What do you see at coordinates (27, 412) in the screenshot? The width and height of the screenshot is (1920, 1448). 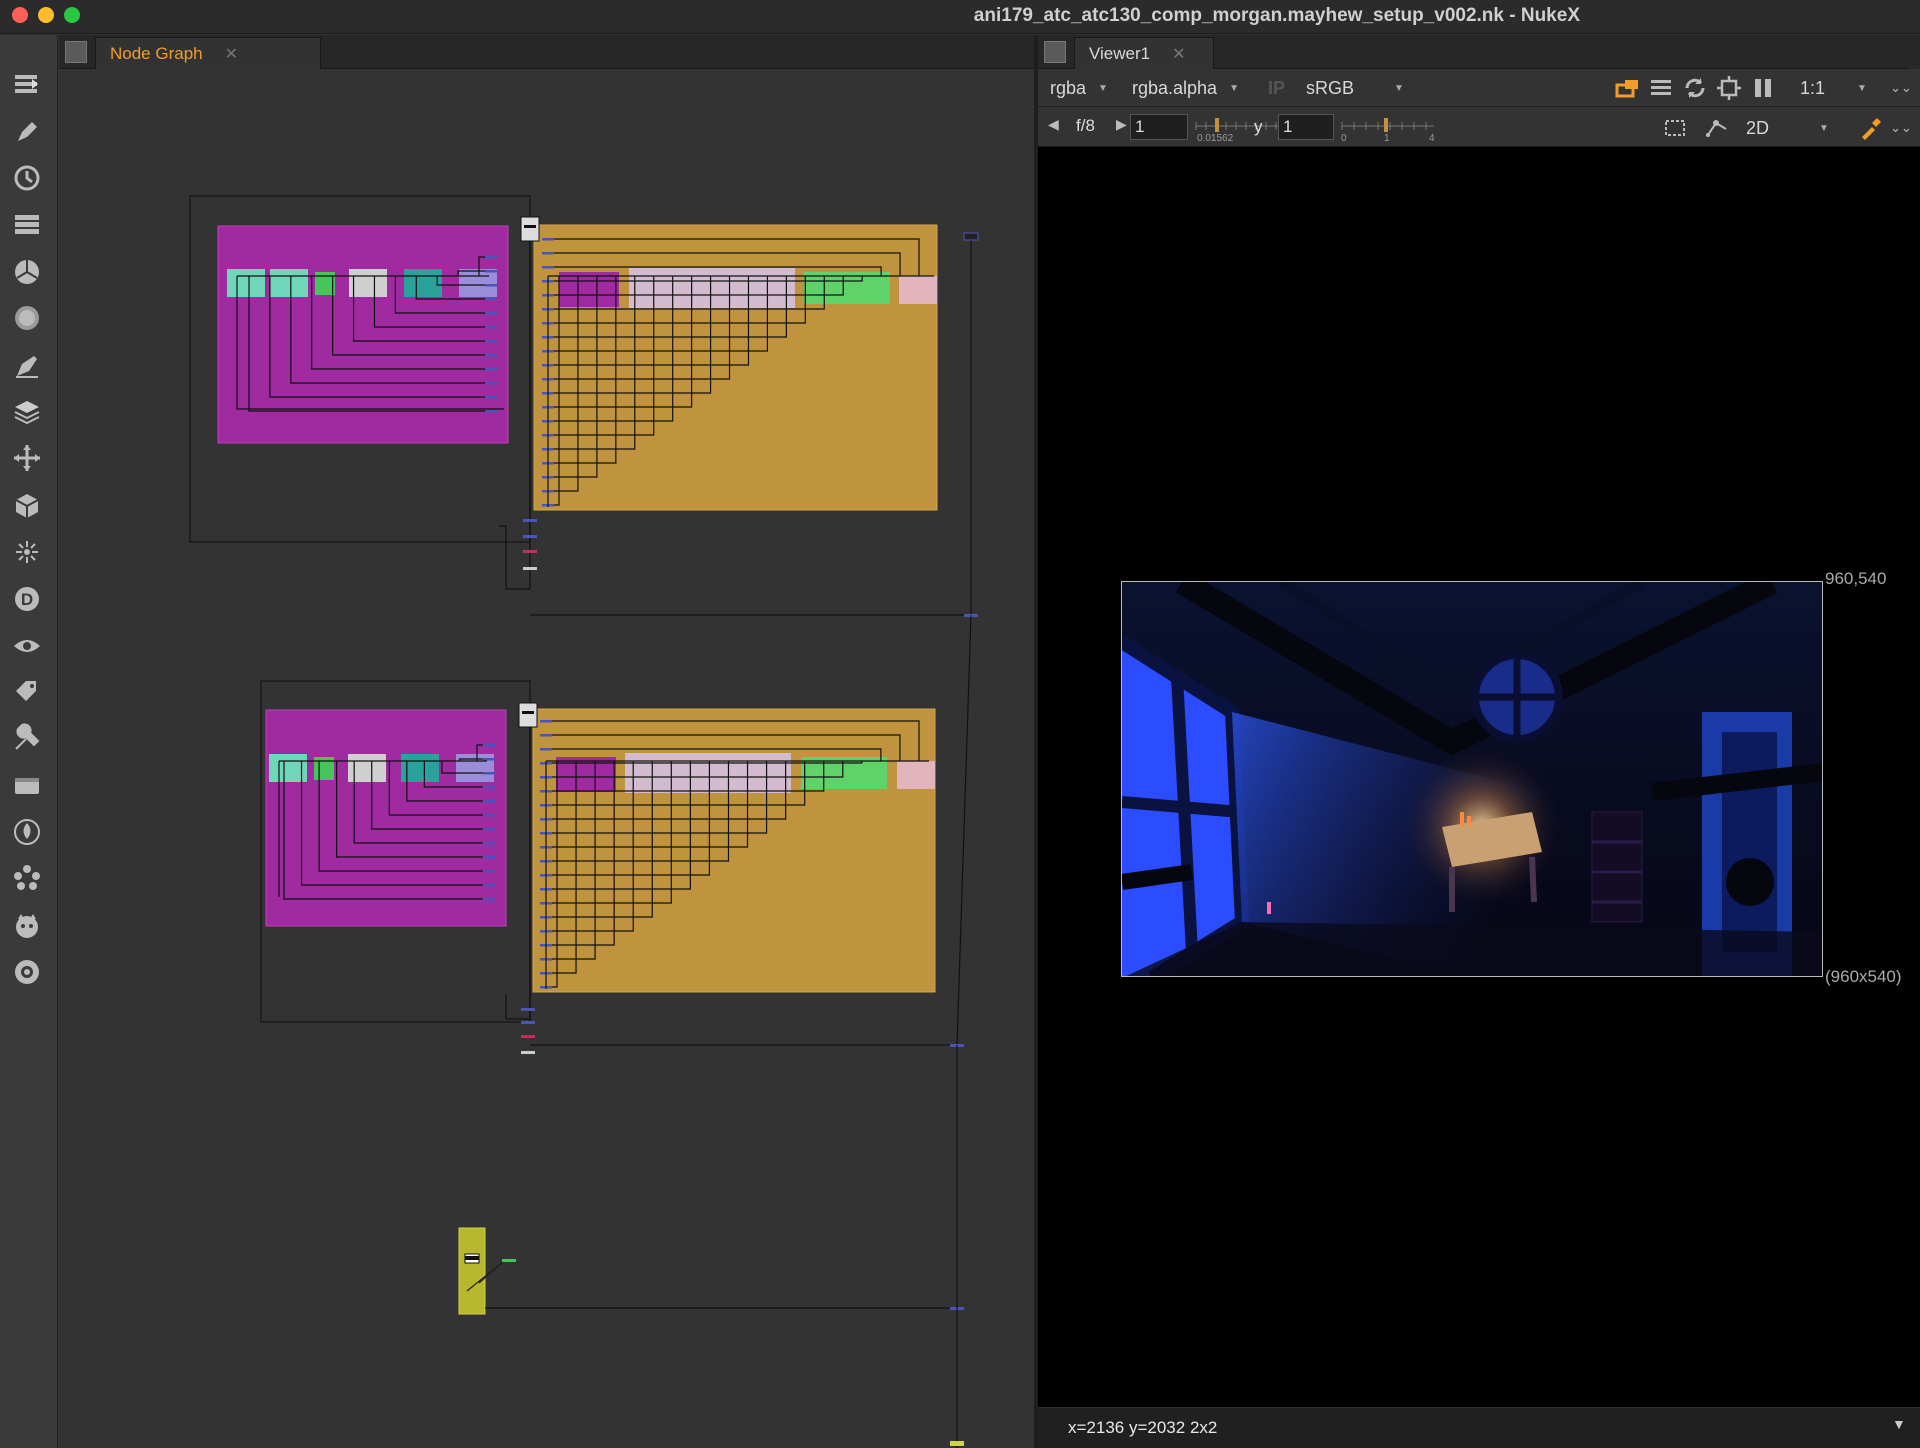 I see `merge-icon` at bounding box center [27, 412].